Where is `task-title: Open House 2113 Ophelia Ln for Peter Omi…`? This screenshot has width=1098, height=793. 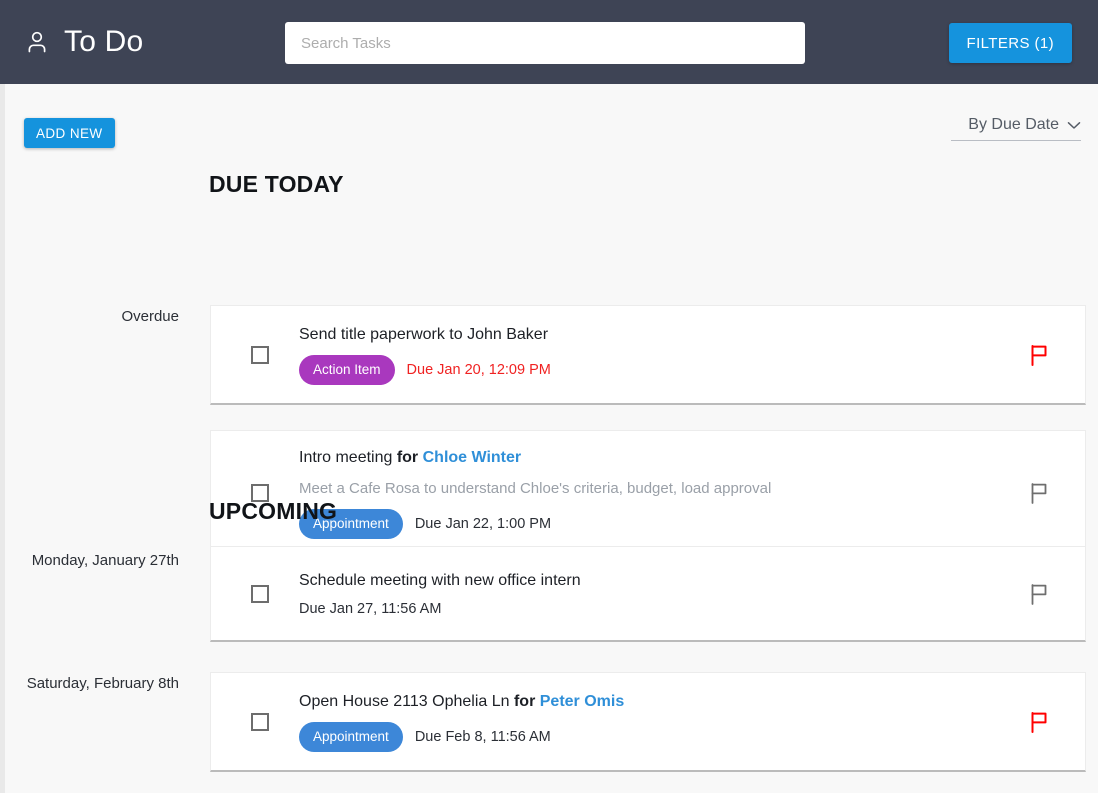 task-title: Open House 2113 Ophelia Ln for Peter Omi… is located at coordinates (646, 702).